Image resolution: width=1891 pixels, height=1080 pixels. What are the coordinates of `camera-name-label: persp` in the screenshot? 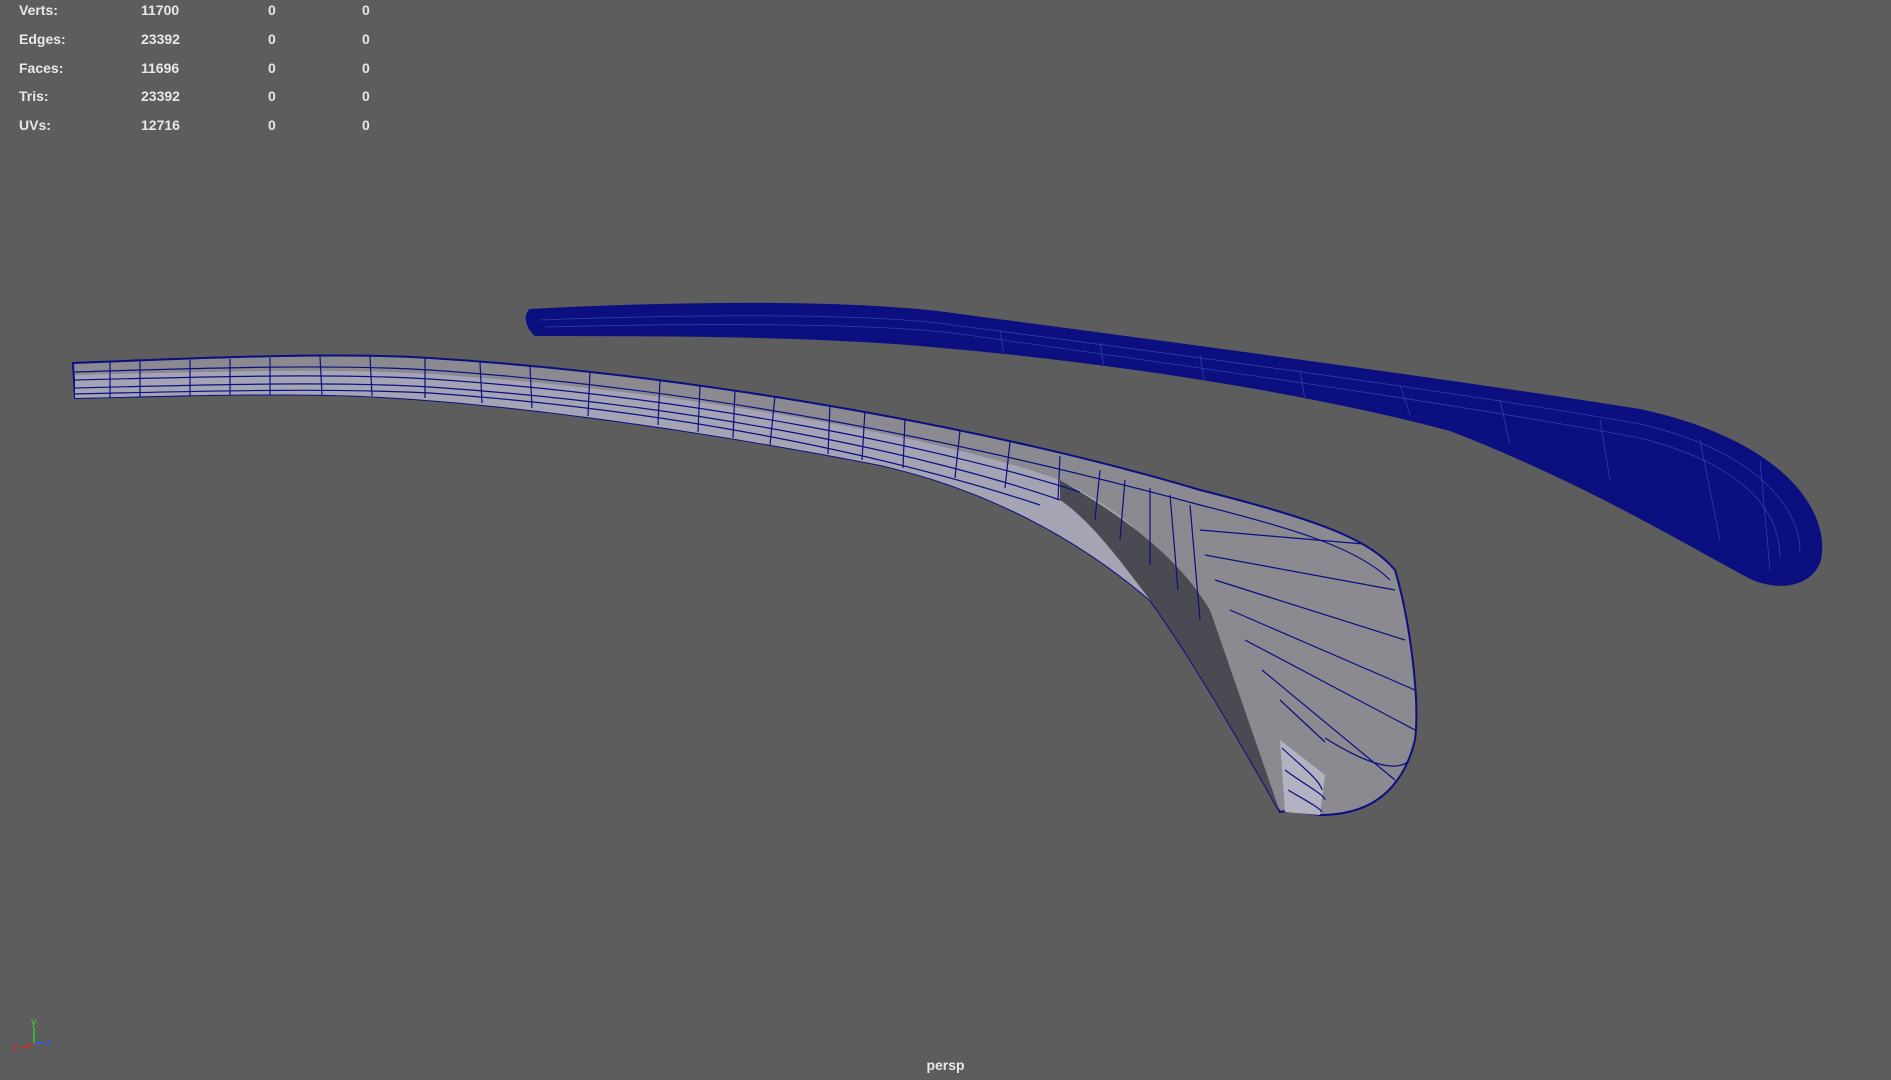 It's located at (945, 1065).